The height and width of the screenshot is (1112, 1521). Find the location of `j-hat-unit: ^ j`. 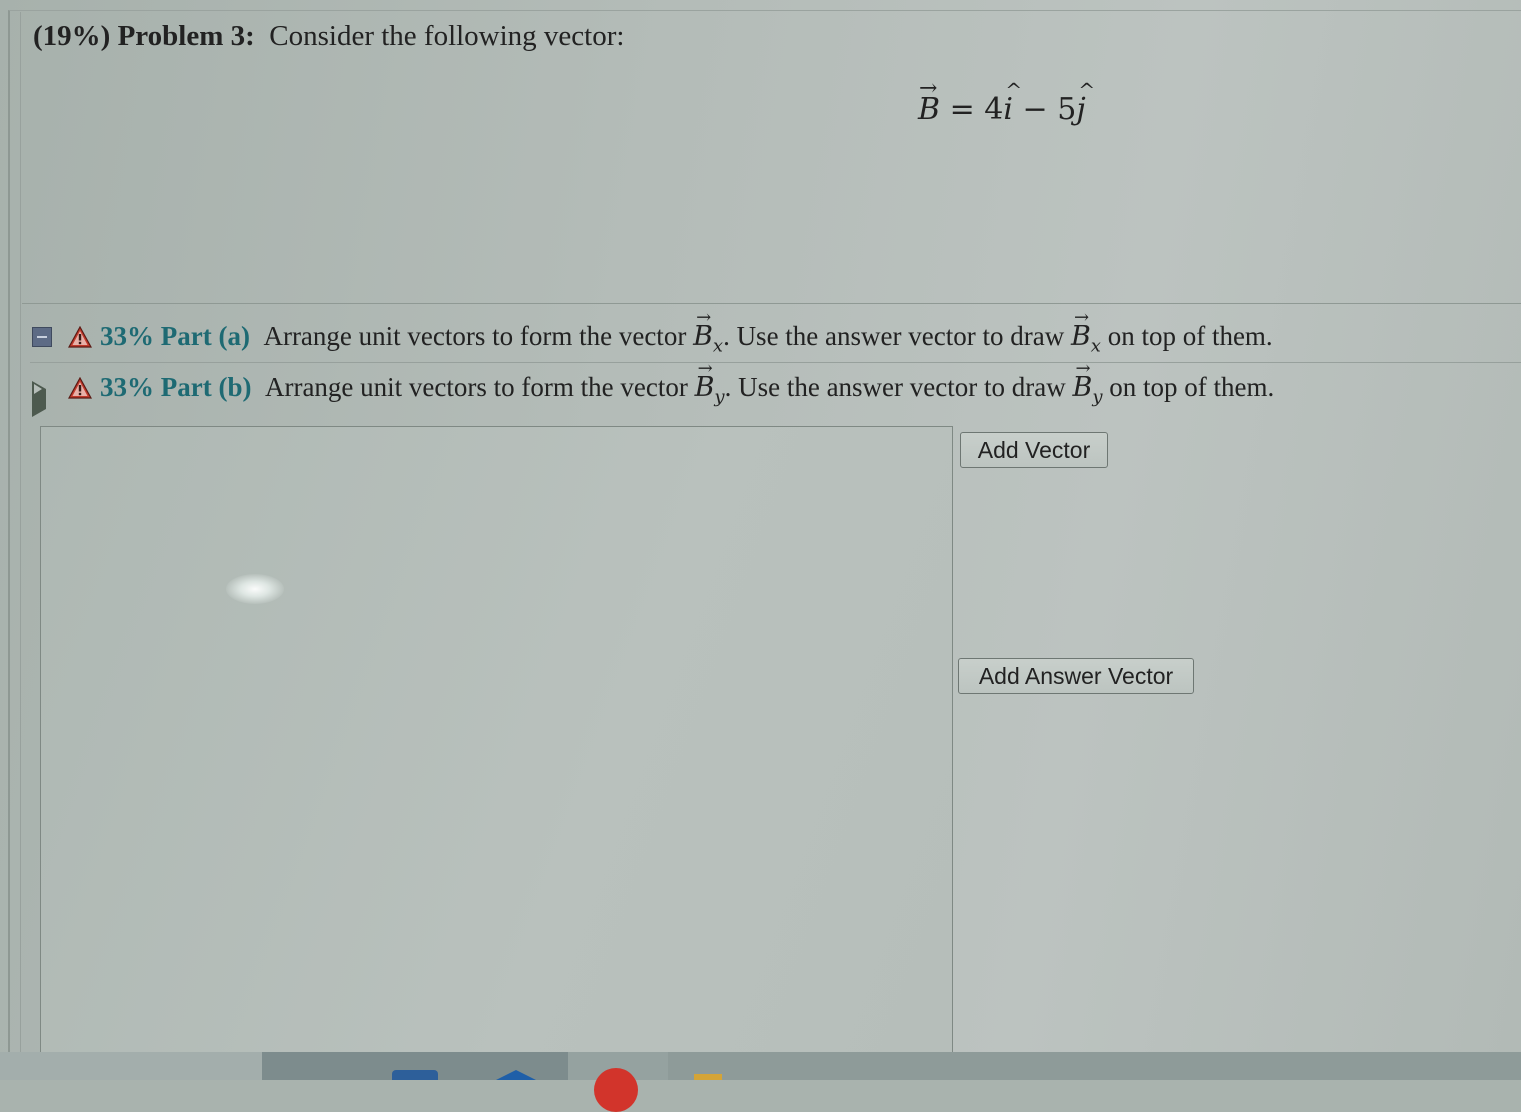

j-hat-unit: ^ j is located at coordinates (1086, 102).